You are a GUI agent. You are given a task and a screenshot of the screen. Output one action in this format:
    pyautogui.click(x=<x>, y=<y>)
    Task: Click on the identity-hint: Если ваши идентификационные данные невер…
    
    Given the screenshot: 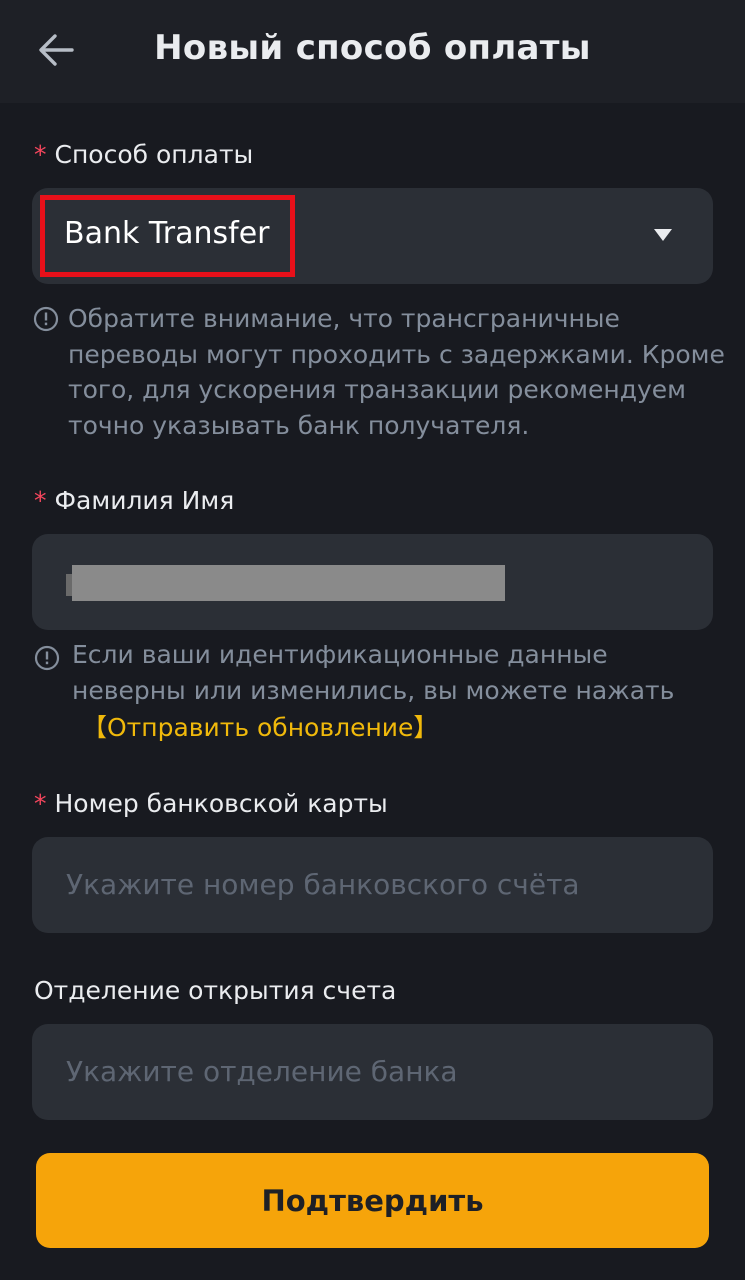 What is the action you would take?
    pyautogui.click(x=373, y=672)
    